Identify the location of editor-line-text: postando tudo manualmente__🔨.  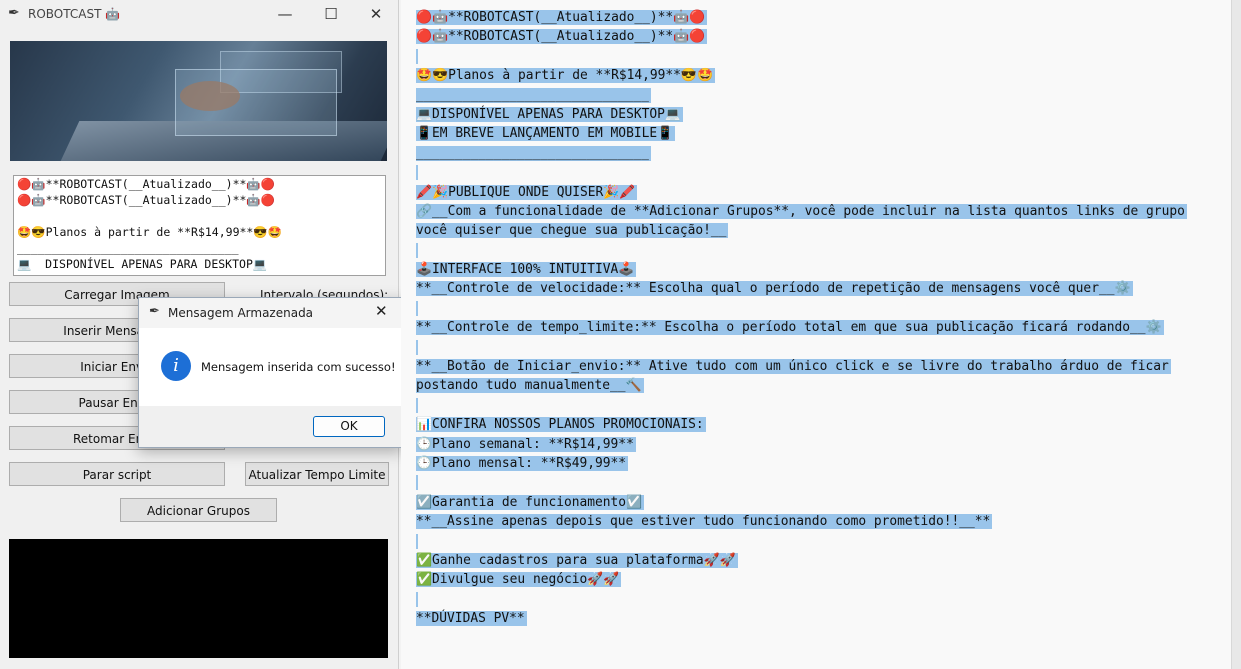
(530, 386).